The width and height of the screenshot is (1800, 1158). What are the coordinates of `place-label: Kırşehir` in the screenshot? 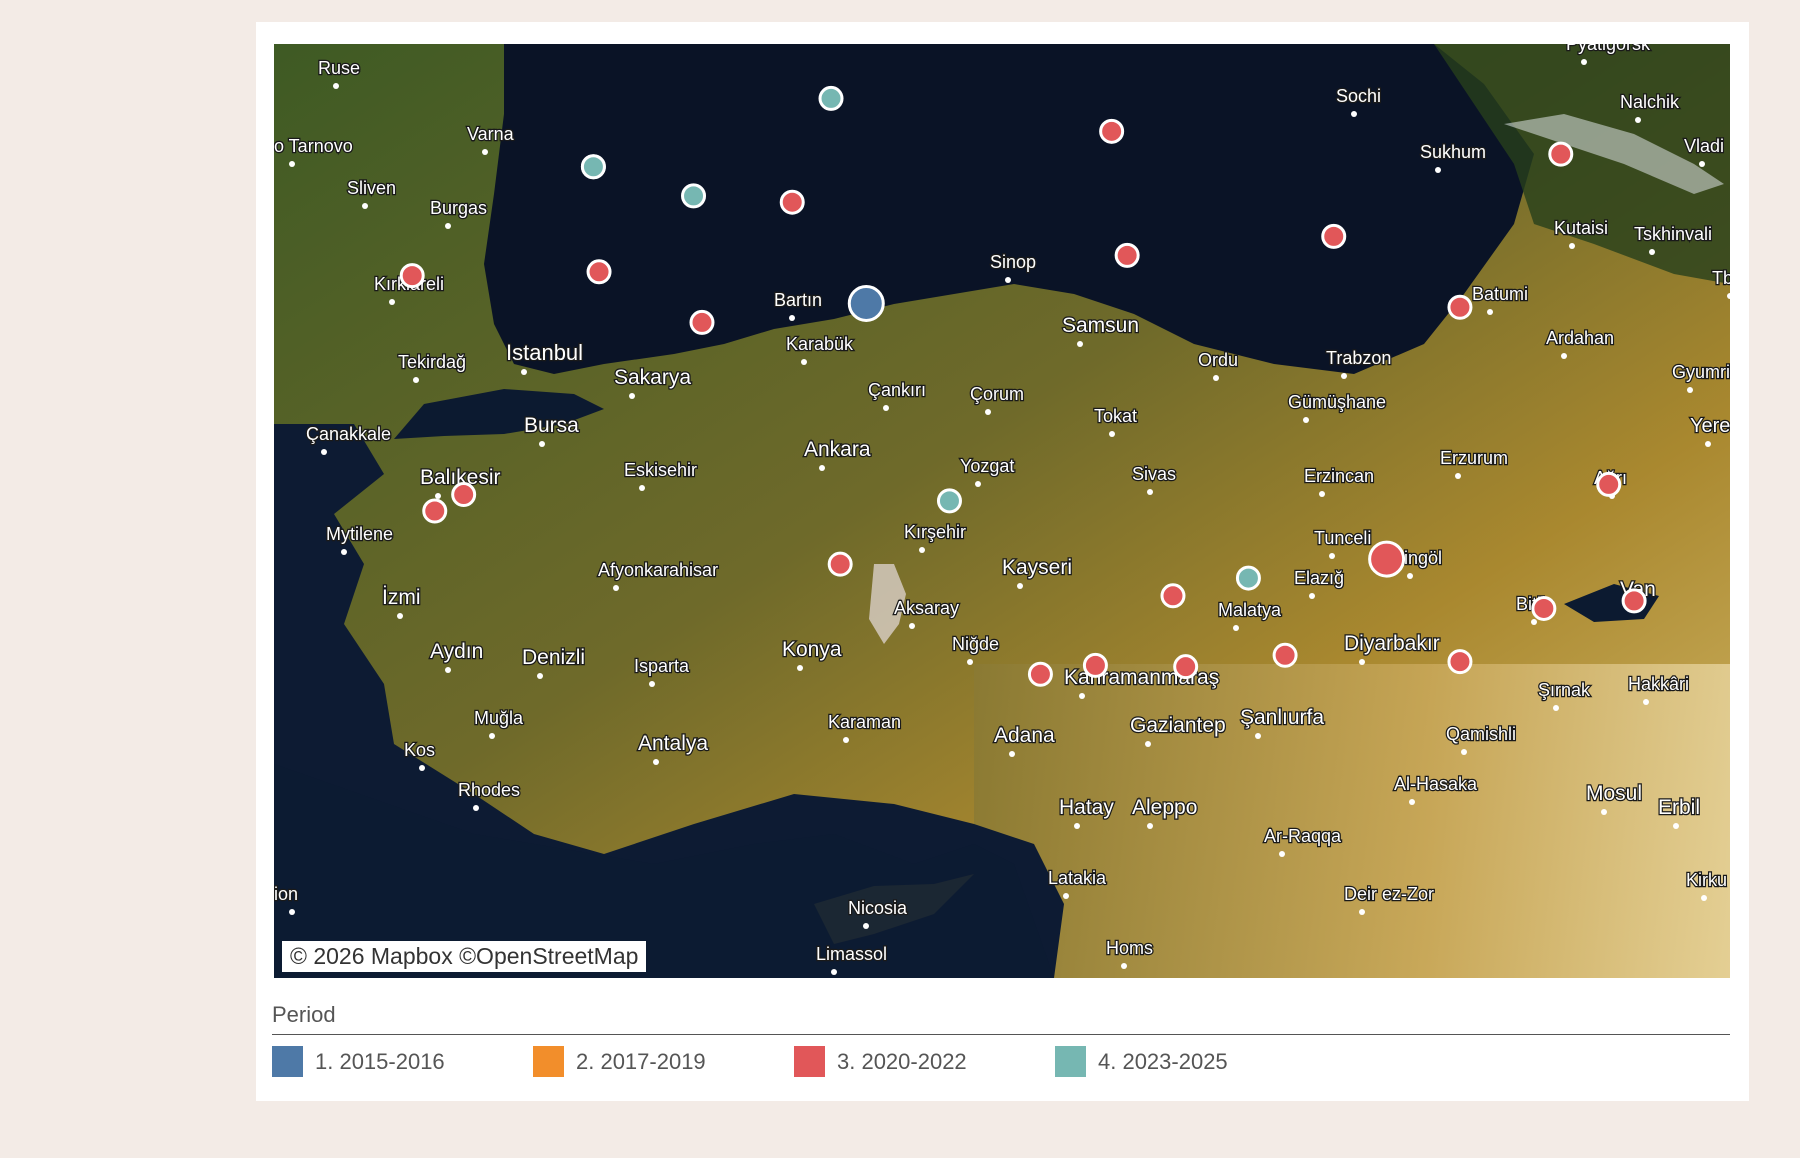 It's located at (935, 532).